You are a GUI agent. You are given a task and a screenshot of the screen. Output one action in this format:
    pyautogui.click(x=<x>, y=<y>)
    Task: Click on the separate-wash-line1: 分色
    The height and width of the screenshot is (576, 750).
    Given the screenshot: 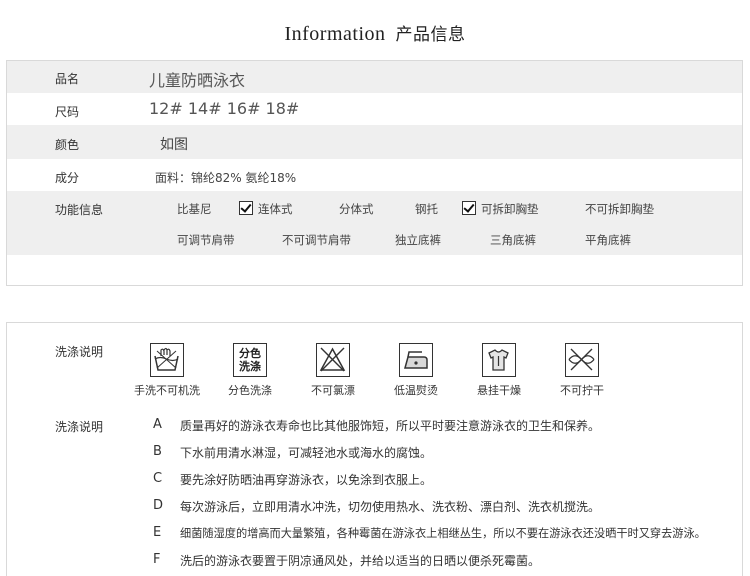 What is the action you would take?
    pyautogui.click(x=250, y=353)
    